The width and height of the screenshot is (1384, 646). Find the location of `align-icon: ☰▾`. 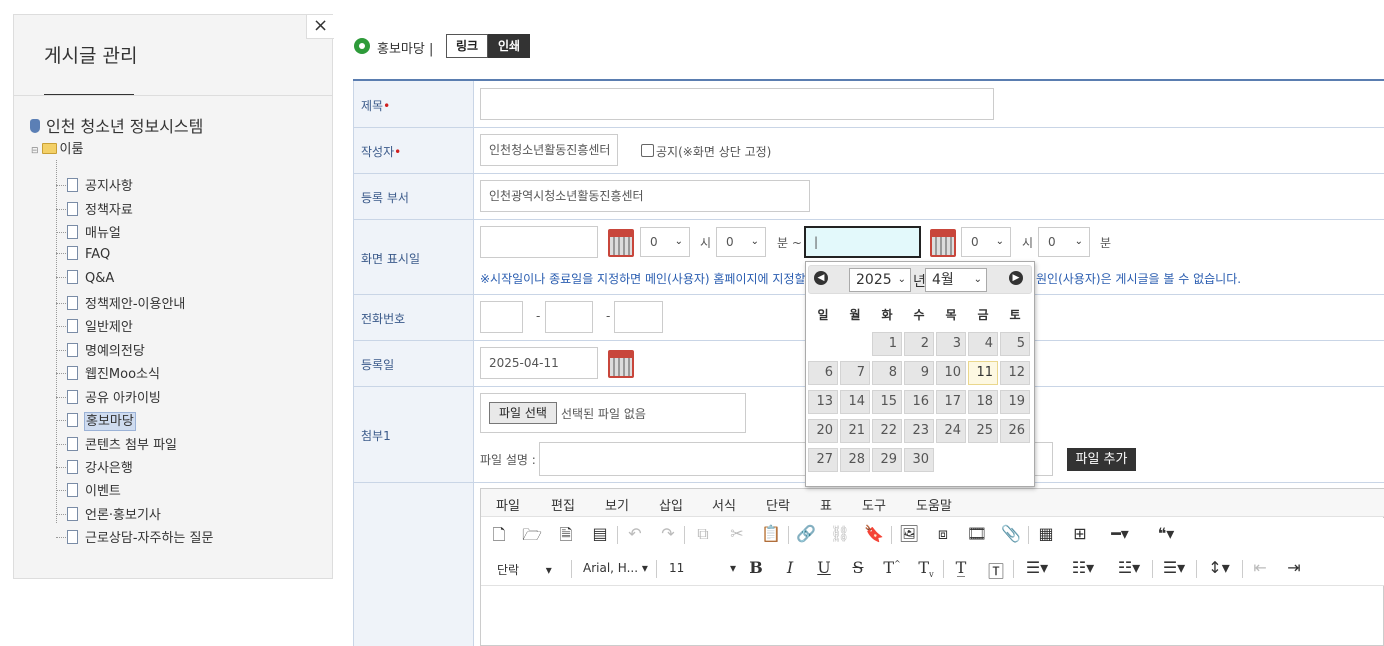

align-icon: ☰▾ is located at coordinates (1174, 567).